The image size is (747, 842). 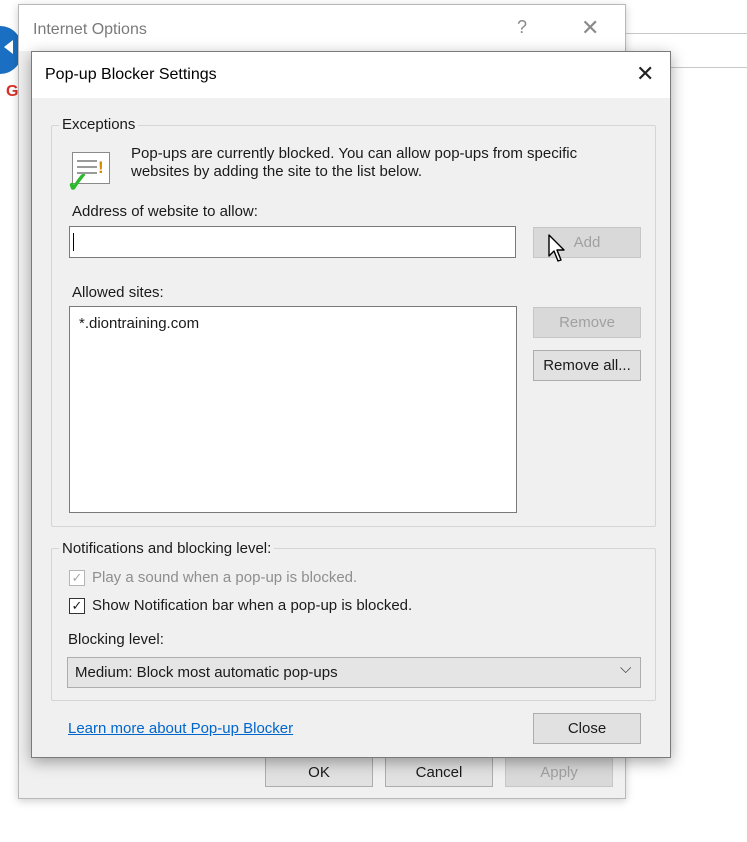 What do you see at coordinates (645, 74) in the screenshot?
I see `dialog-close-icon: ✕` at bounding box center [645, 74].